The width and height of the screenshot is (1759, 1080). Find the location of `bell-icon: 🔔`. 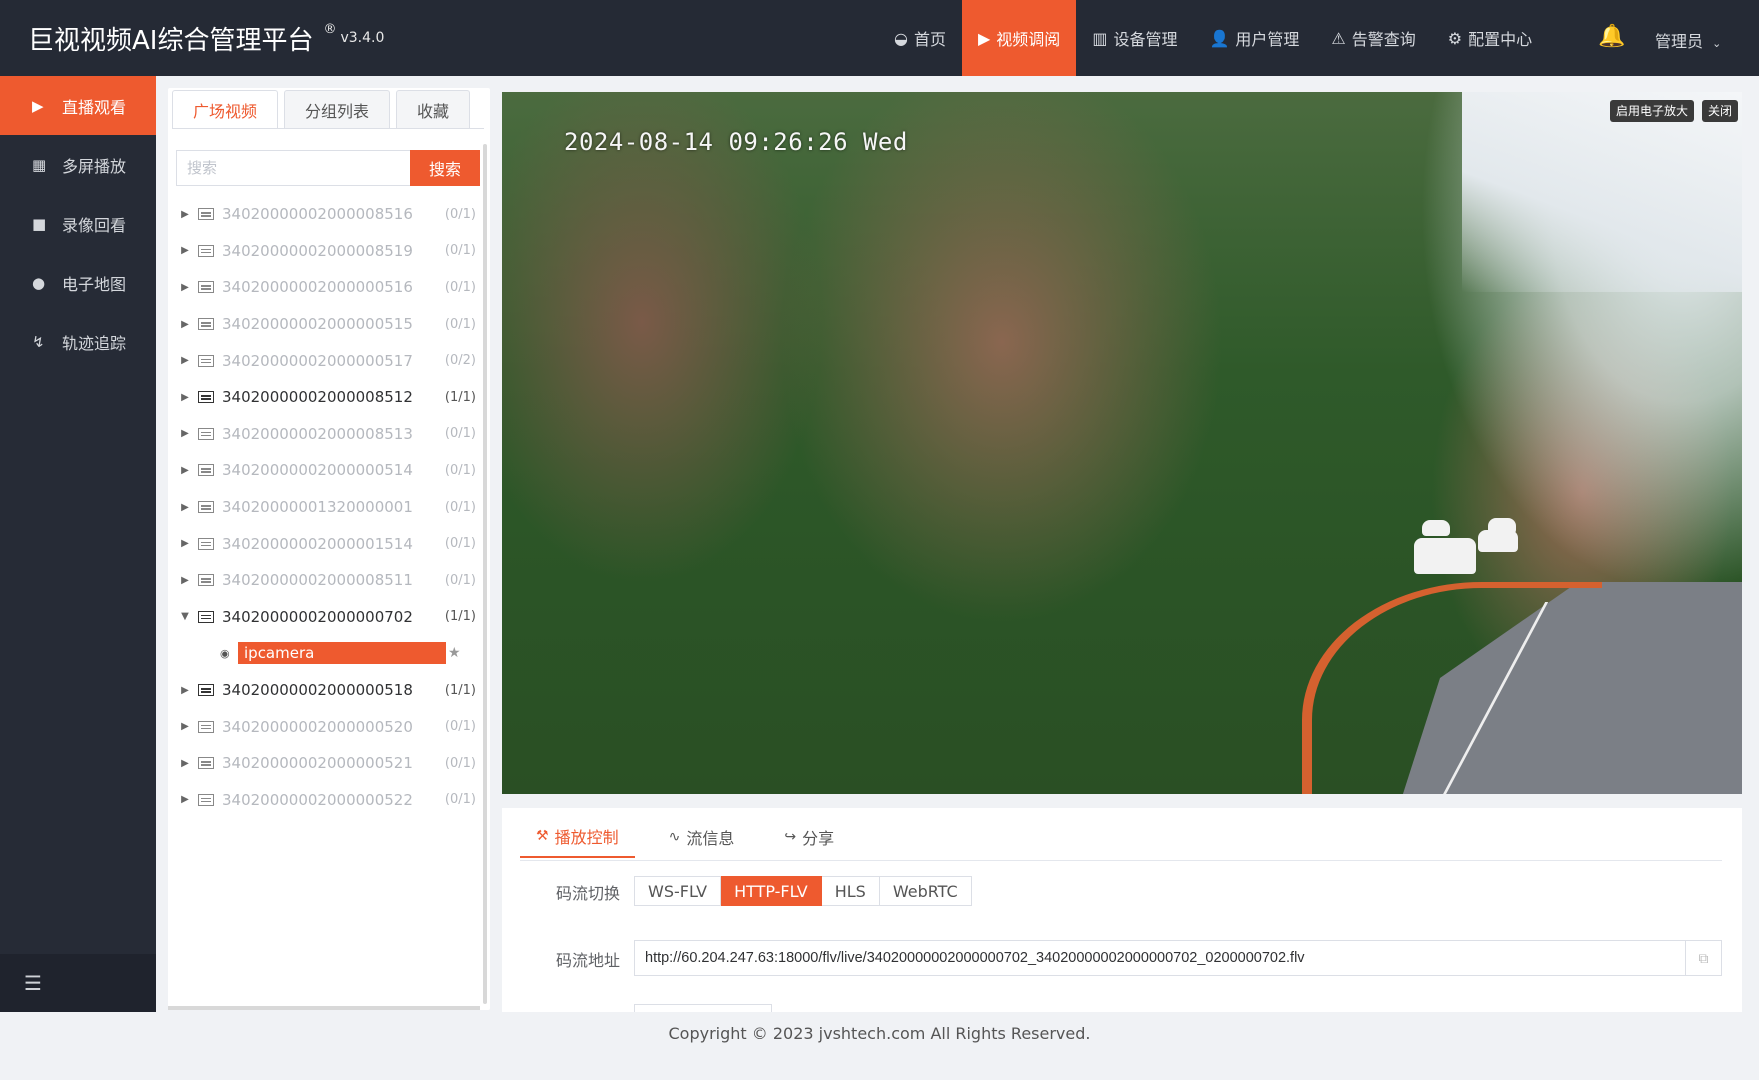

bell-icon: 🔔 is located at coordinates (1611, 36).